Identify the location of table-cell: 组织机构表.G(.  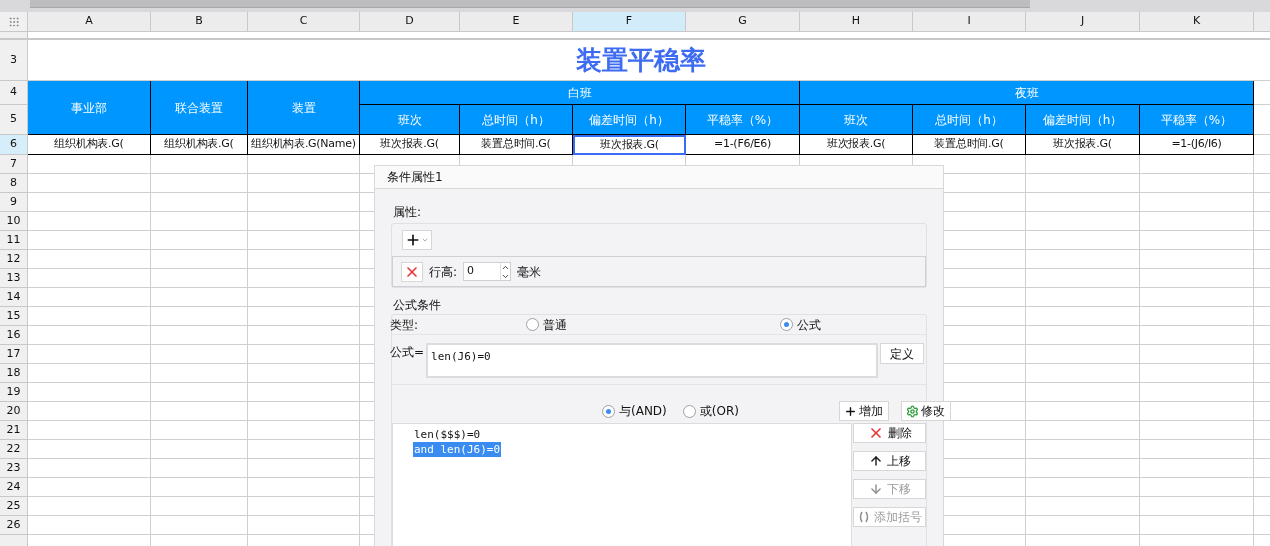
(199, 145).